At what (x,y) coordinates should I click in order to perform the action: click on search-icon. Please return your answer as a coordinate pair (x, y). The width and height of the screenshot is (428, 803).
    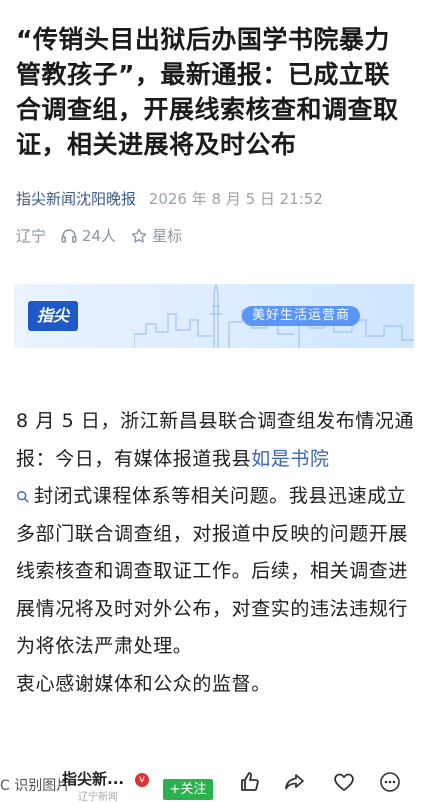
    Looking at the image, I should click on (23, 497).